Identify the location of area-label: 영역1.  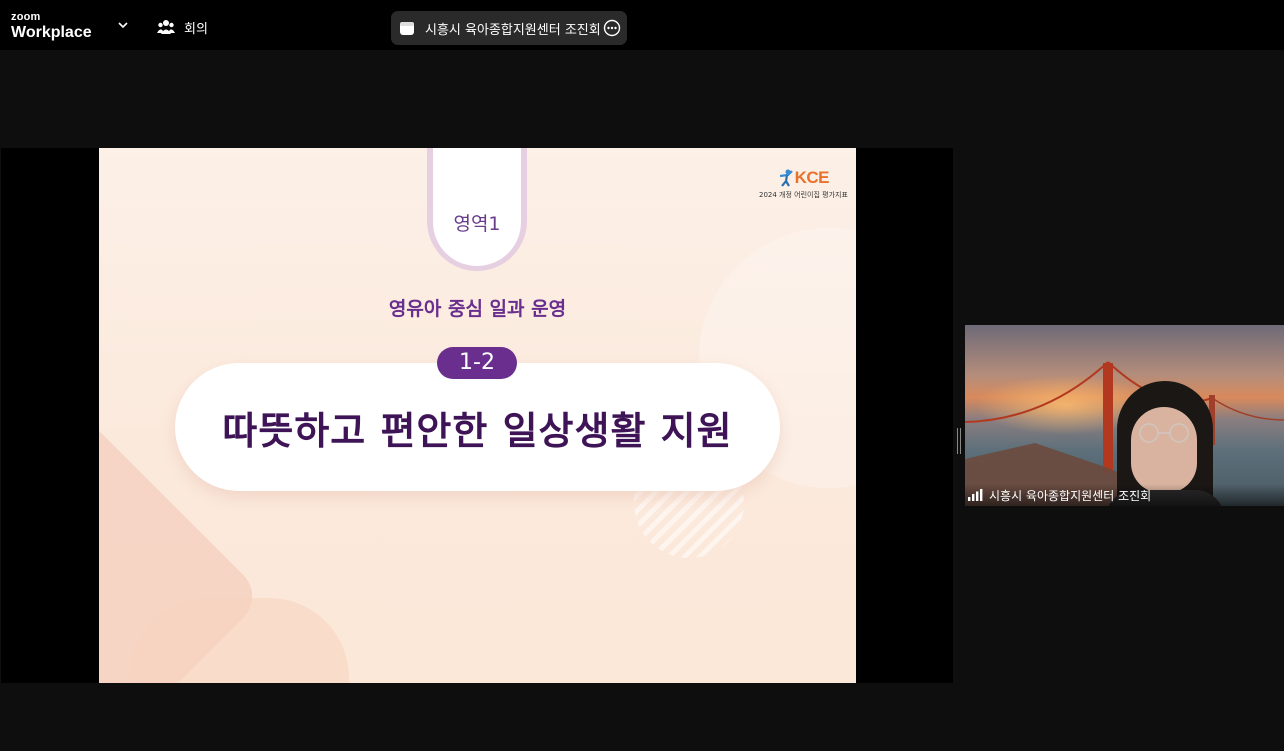
(477, 224).